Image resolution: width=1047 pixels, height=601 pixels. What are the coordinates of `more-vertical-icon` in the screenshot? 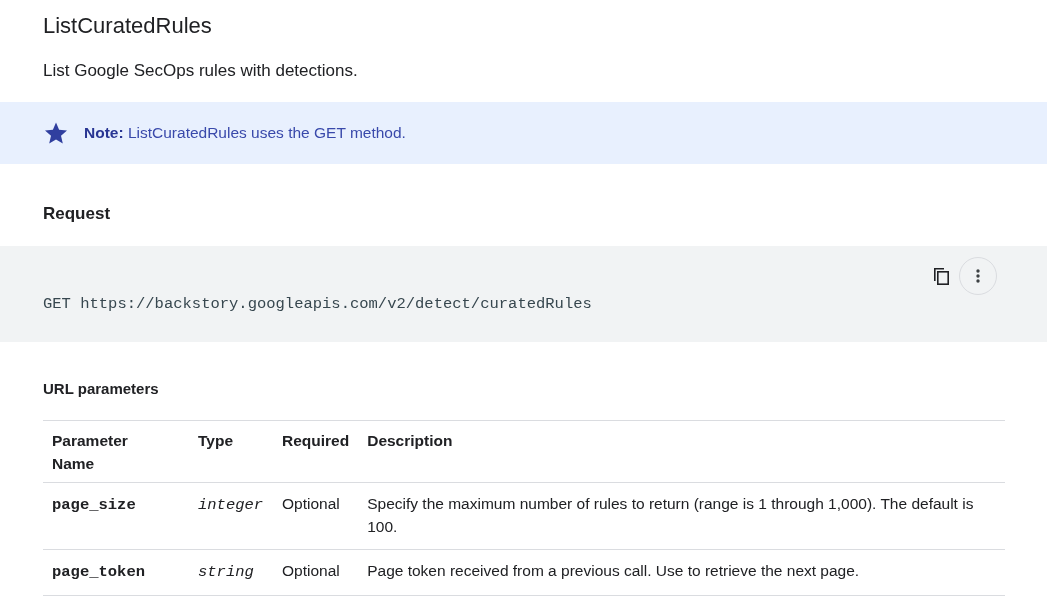 It's located at (978, 276).